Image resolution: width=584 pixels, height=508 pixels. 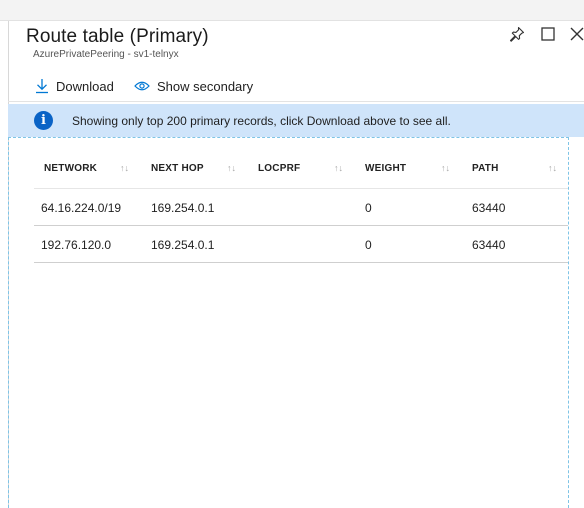 I want to click on cell-network: 64.16.224.0/19, so click(x=81, y=208).